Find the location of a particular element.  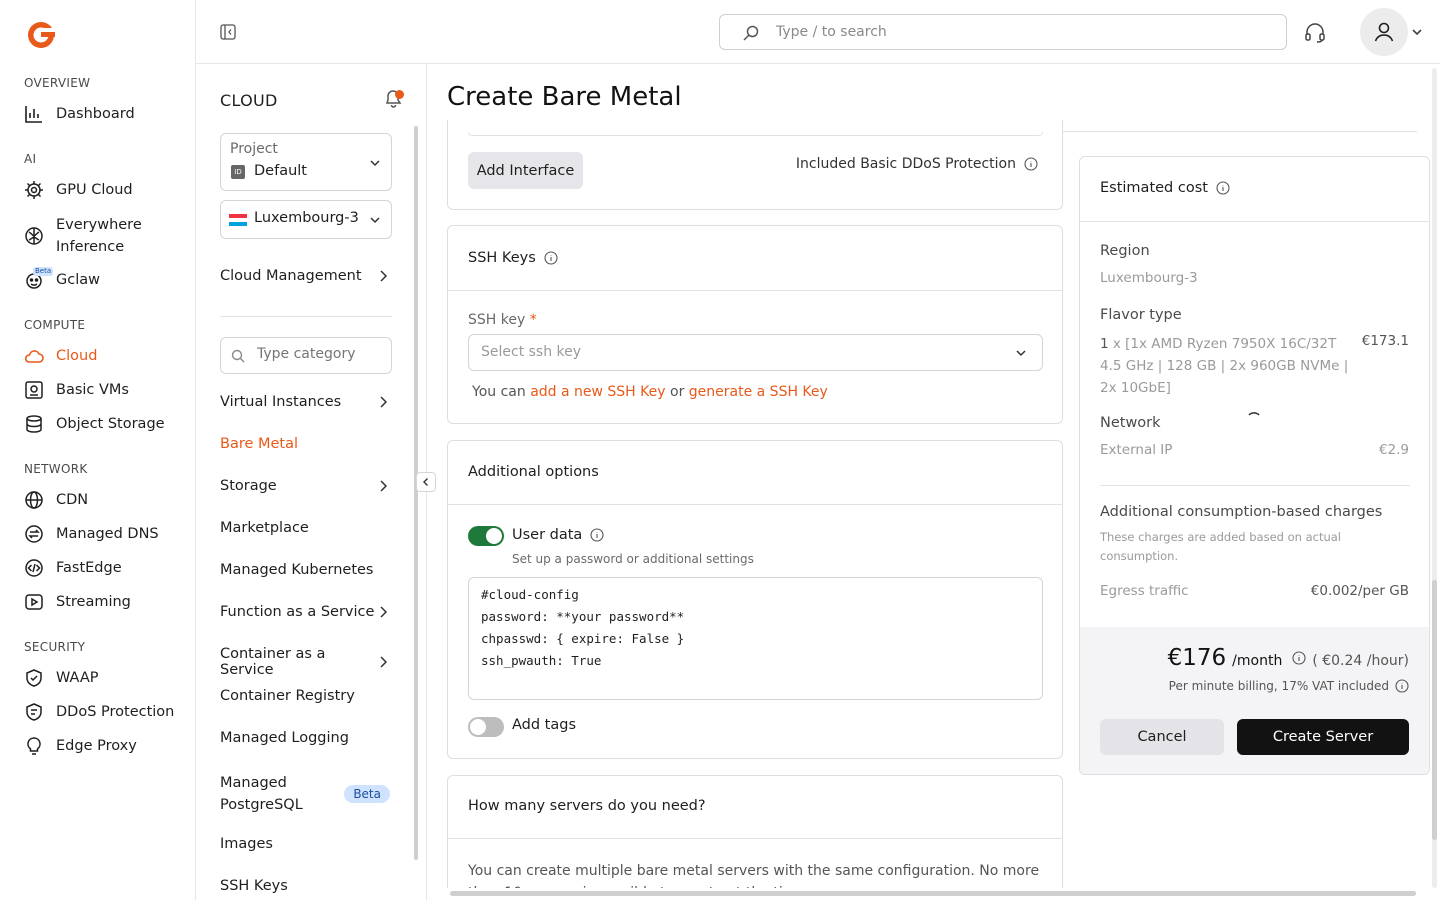

nav-edge-proxy: Edge Proxy is located at coordinates (106, 746).